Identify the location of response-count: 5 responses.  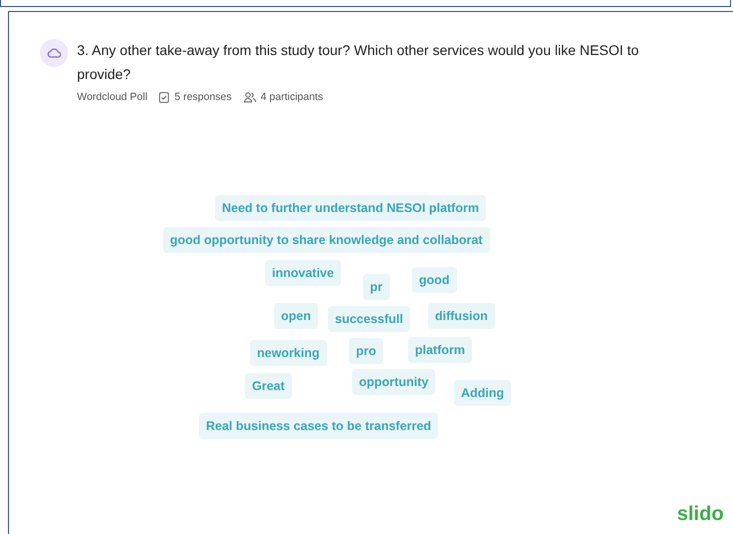
(203, 97).